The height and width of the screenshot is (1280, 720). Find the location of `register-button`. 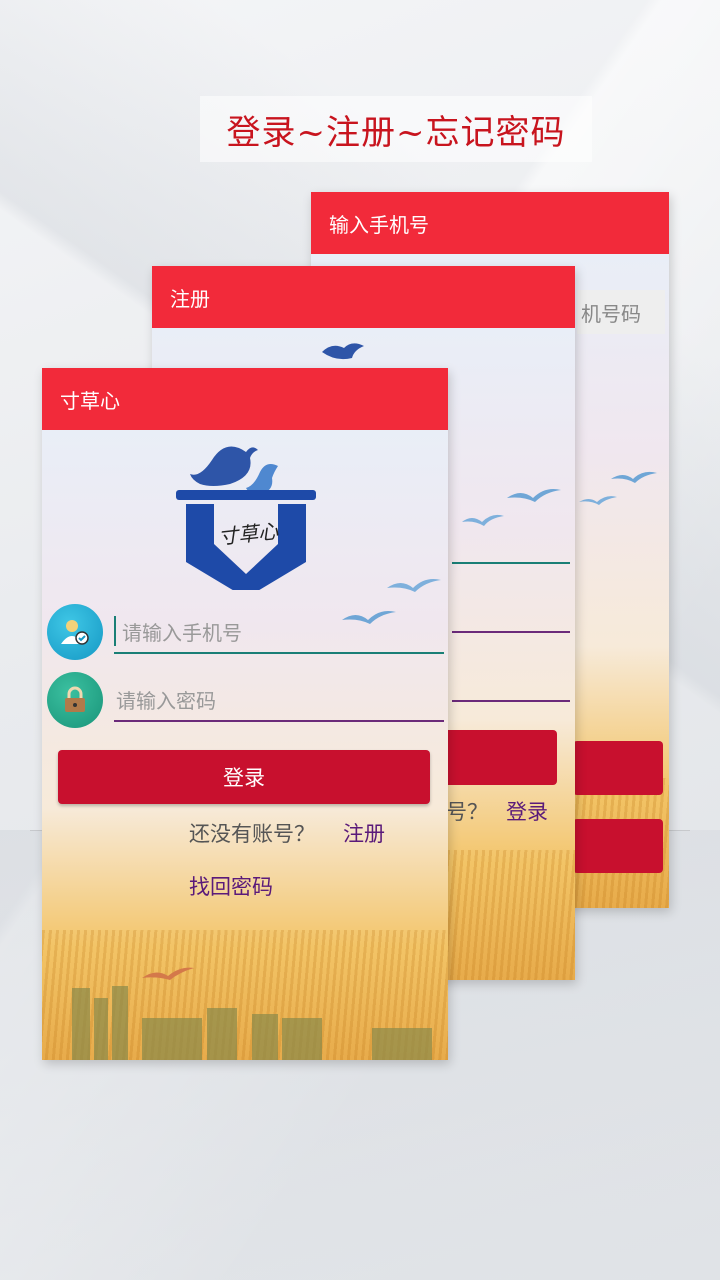

register-button is located at coordinates (499, 757).